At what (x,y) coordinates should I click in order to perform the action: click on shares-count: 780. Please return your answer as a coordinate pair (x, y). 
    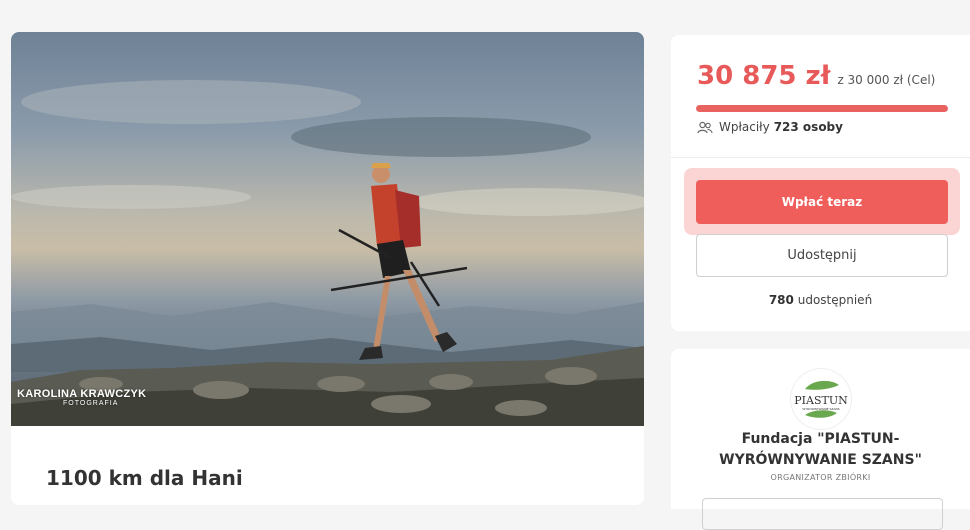
    Looking at the image, I should click on (781, 300).